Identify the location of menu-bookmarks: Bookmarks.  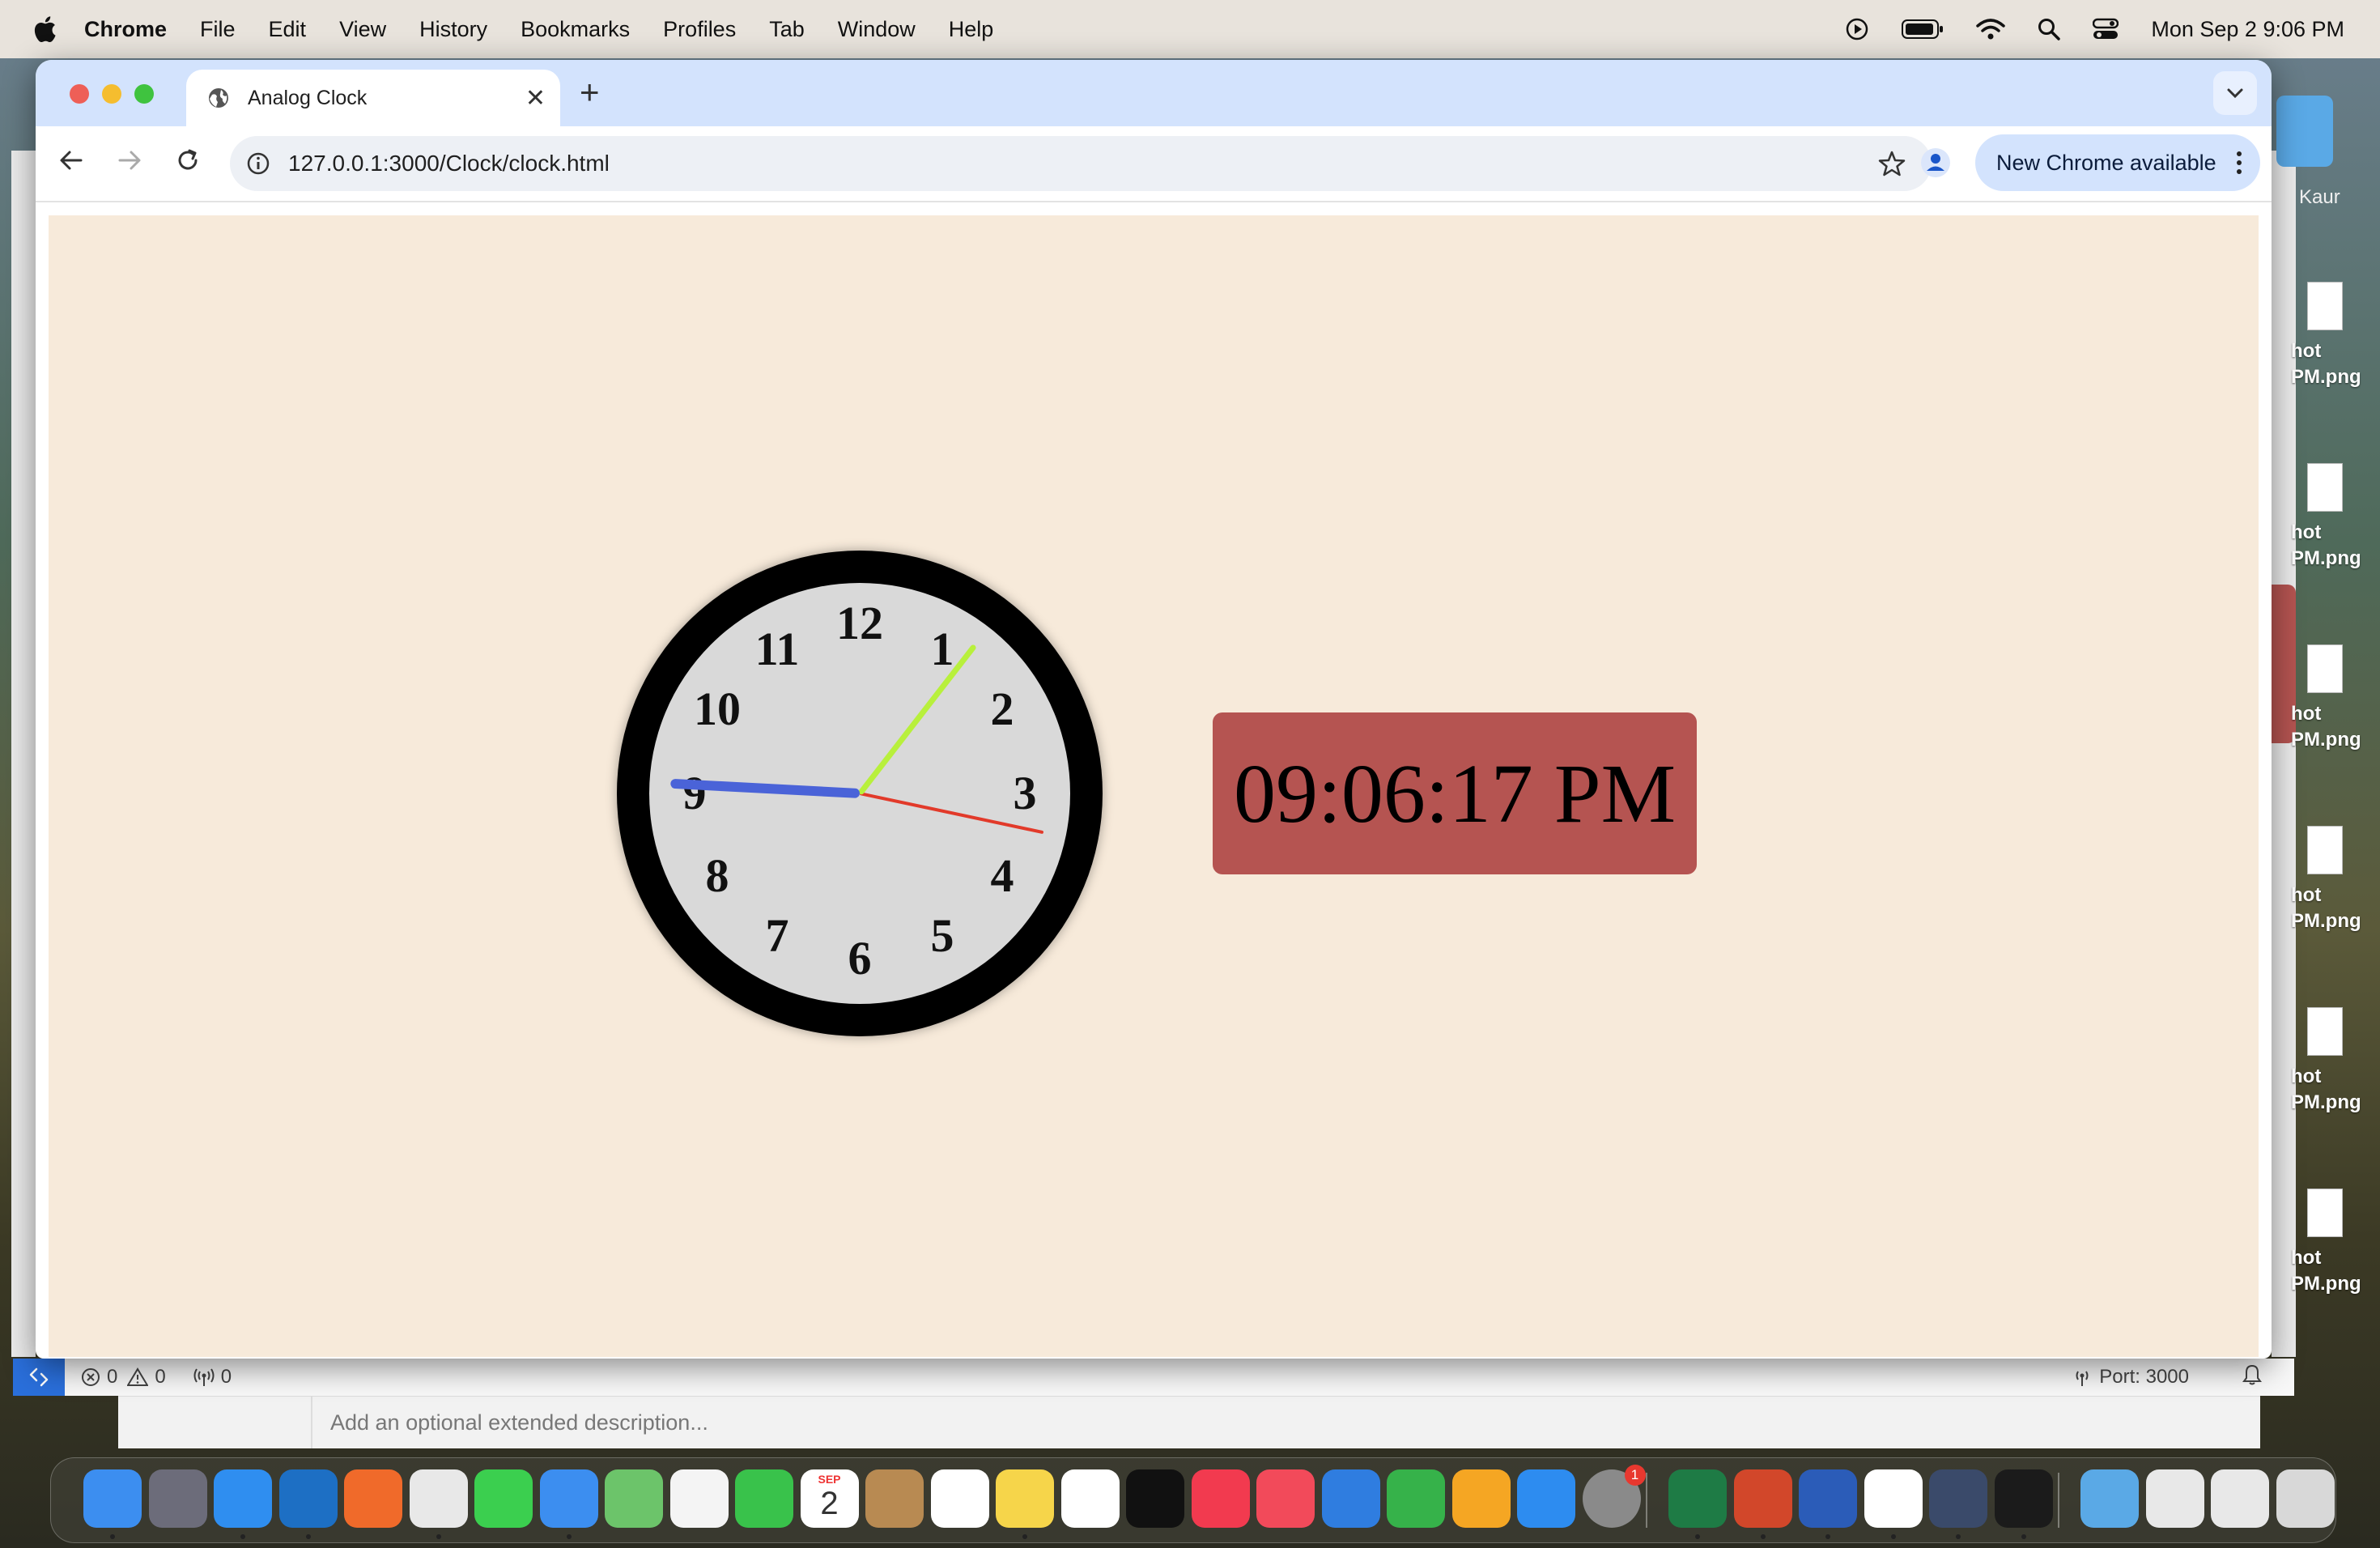
(576, 29).